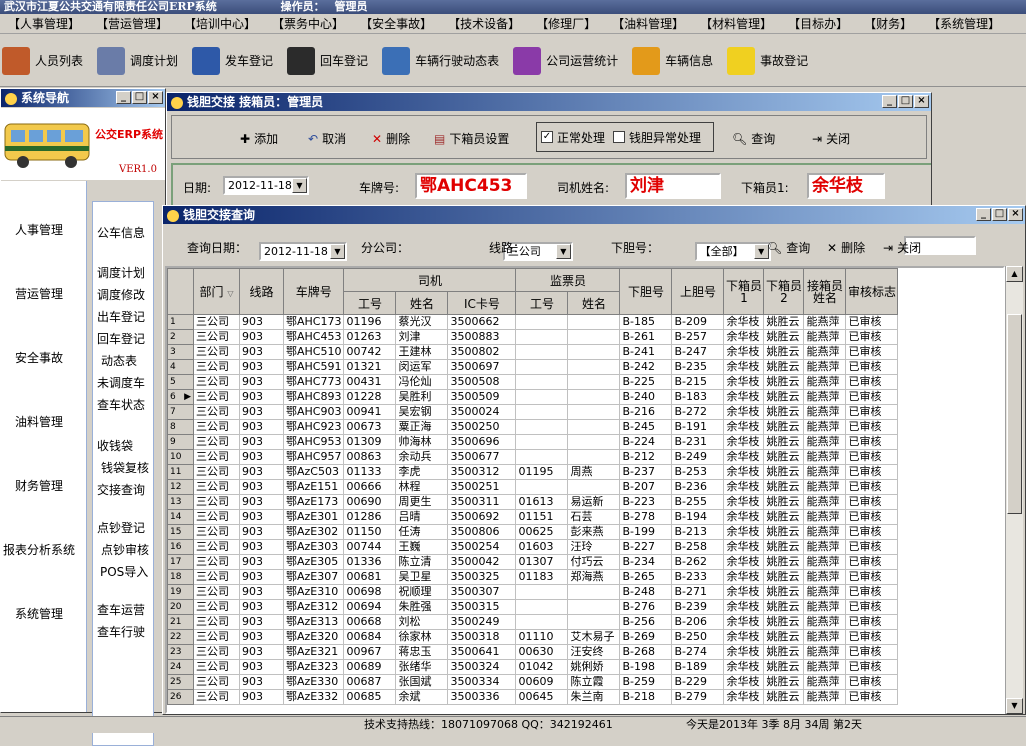 The width and height of the screenshot is (1026, 746). Describe the element at coordinates (422, 547) in the screenshot. I see `table-cell: 王巍` at that location.